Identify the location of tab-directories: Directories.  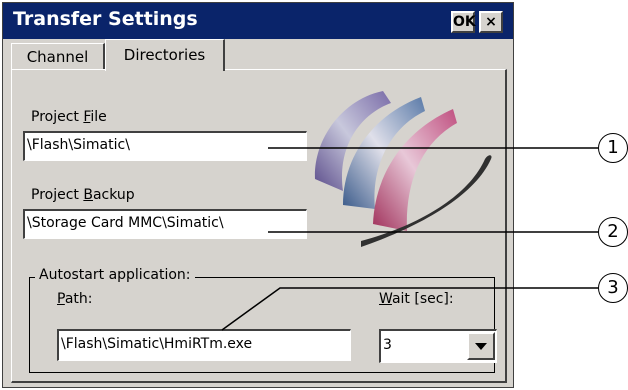
(165, 55).